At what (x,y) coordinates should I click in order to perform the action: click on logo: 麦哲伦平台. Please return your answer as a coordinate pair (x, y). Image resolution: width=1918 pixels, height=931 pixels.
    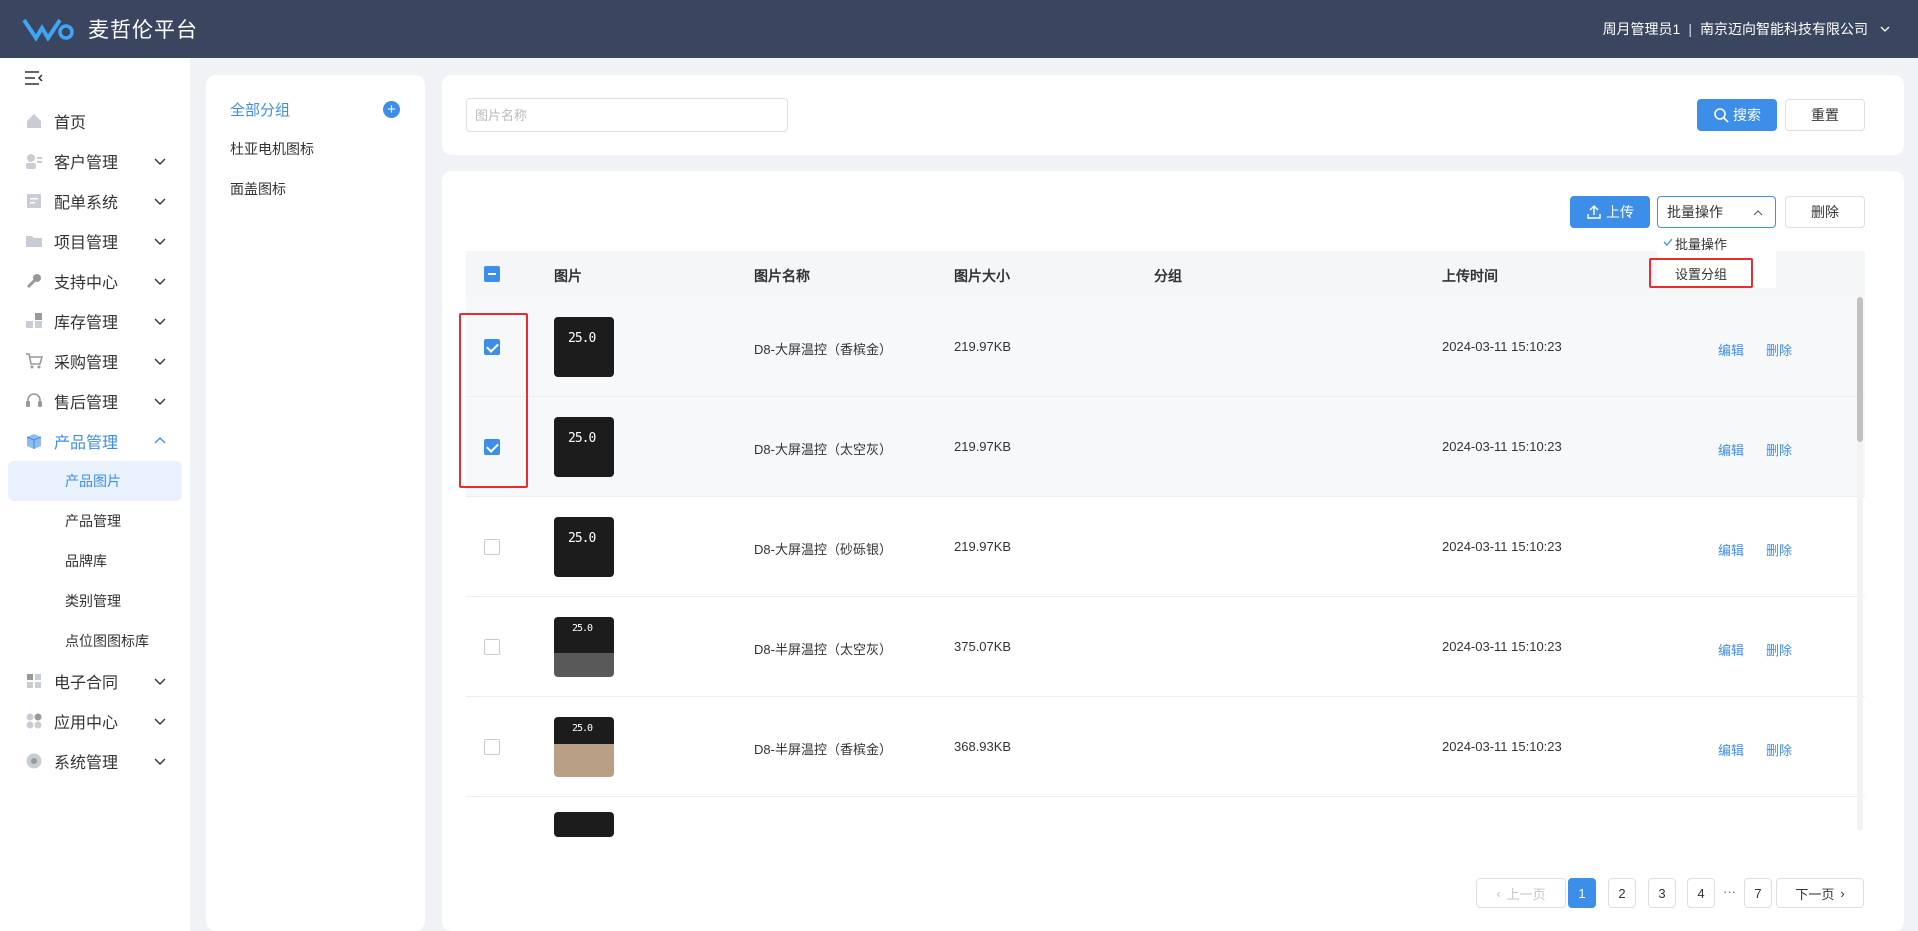
    Looking at the image, I should click on (110, 29).